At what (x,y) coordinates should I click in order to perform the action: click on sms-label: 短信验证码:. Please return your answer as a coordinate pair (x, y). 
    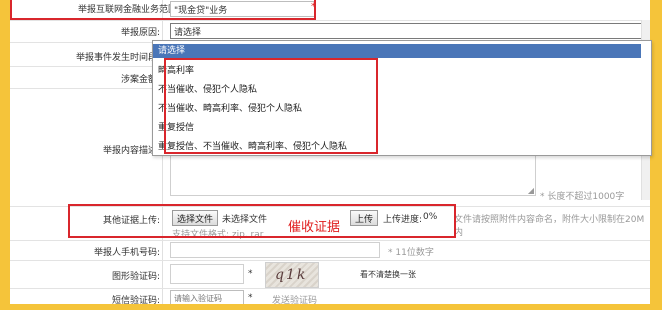
    Looking at the image, I should click on (135, 300).